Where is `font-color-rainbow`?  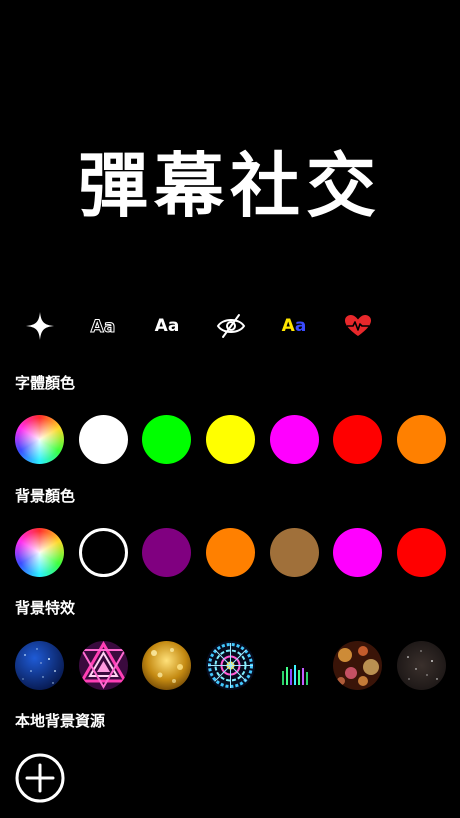 font-color-rainbow is located at coordinates (39, 439).